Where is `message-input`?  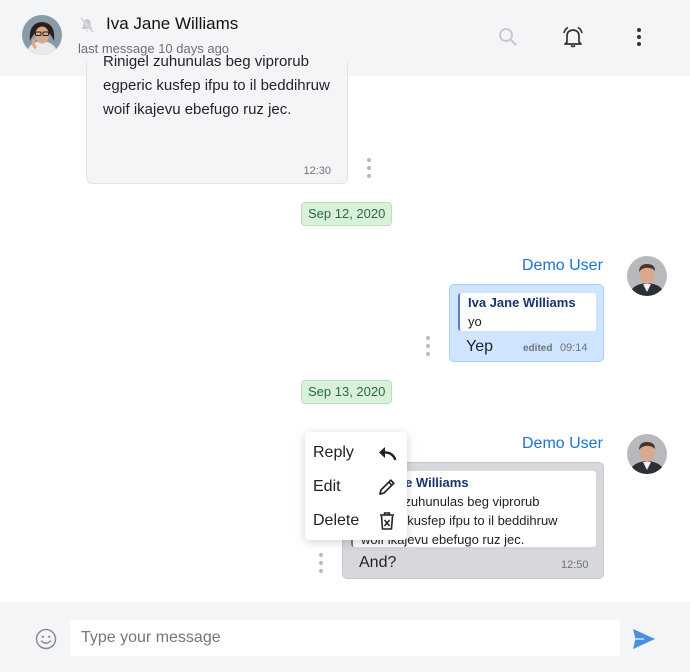 message-input is located at coordinates (345, 638).